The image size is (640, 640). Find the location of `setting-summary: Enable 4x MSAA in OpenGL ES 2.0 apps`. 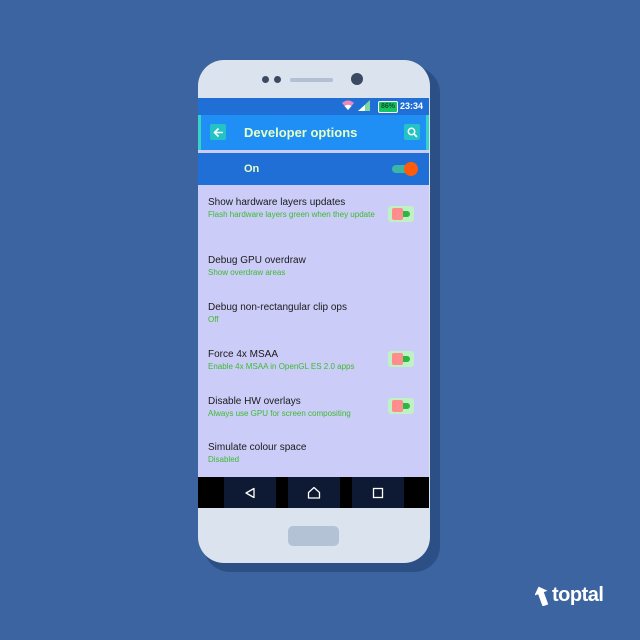

setting-summary: Enable 4x MSAA in OpenGL ES 2.0 apps is located at coordinates (281, 366).